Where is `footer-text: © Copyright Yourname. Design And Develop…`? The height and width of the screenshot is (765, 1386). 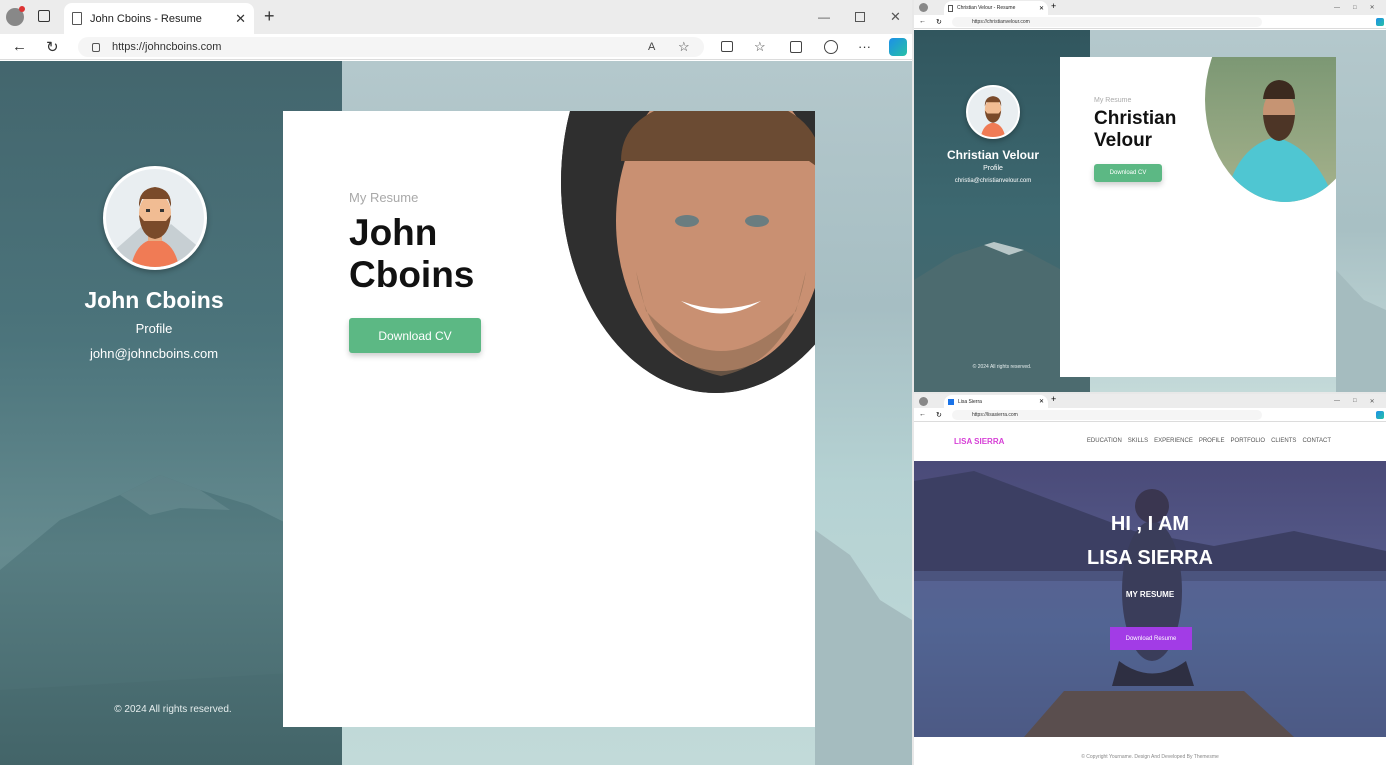
footer-text: © Copyright Yourname. Design And Develop… is located at coordinates (1150, 757).